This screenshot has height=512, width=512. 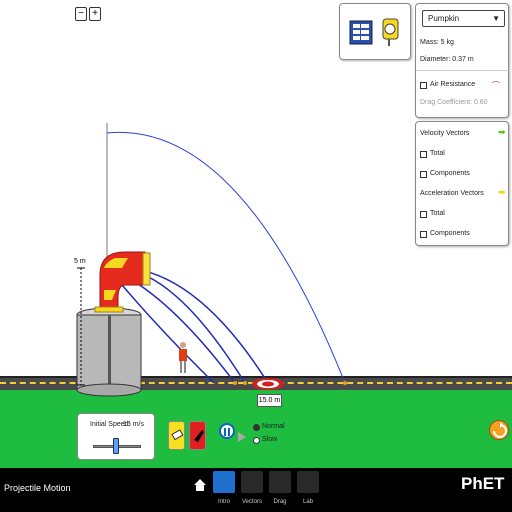 What do you see at coordinates (454, 102) in the screenshot?
I see `drag-coefficient-label: Drag Coefficient: 0.60` at bounding box center [454, 102].